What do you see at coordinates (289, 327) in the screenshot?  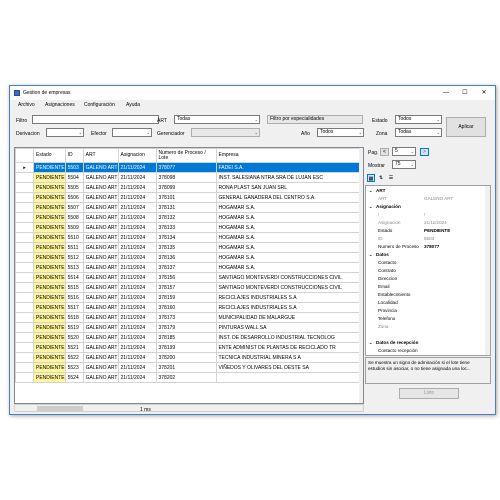 I see `cell-empresa: PINTURAS WALL SA` at bounding box center [289, 327].